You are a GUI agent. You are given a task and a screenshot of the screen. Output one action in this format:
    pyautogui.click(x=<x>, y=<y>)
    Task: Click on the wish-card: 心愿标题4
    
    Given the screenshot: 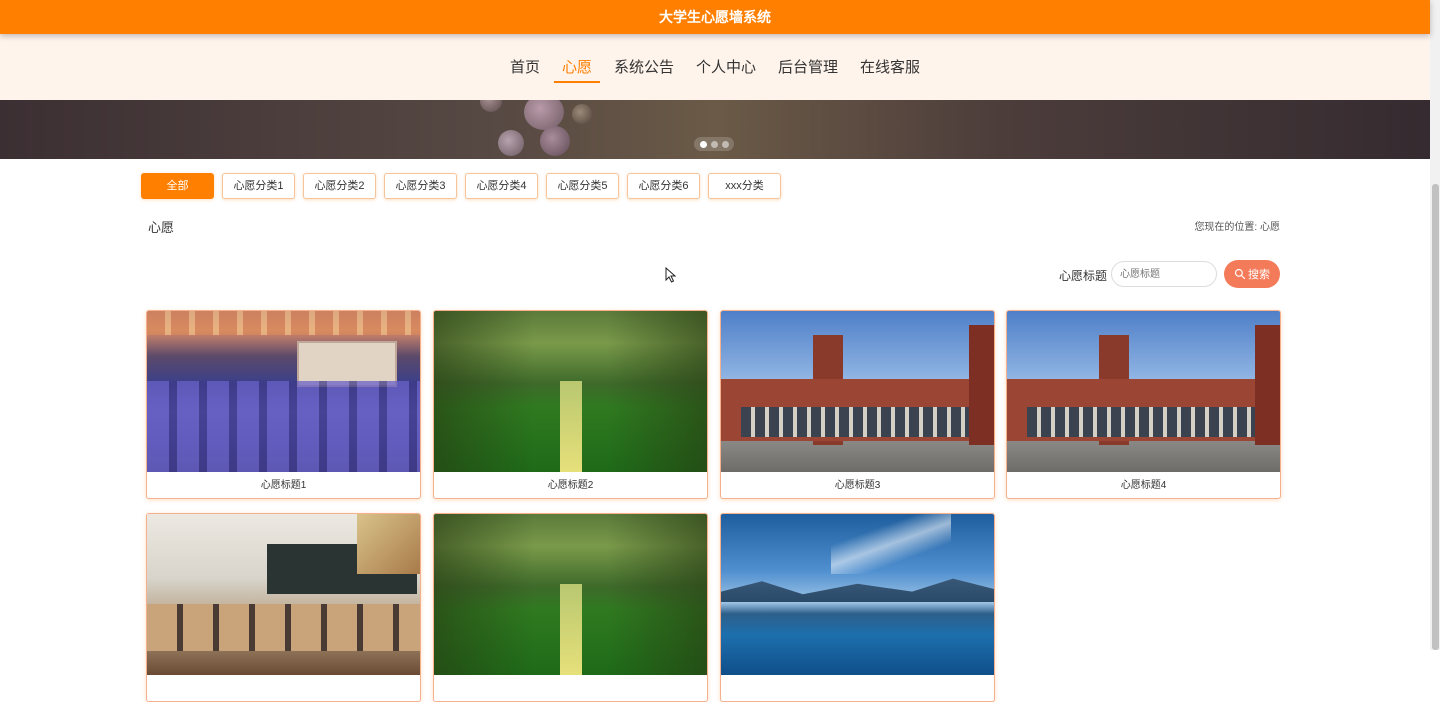 What is the action you would take?
    pyautogui.click(x=1143, y=404)
    